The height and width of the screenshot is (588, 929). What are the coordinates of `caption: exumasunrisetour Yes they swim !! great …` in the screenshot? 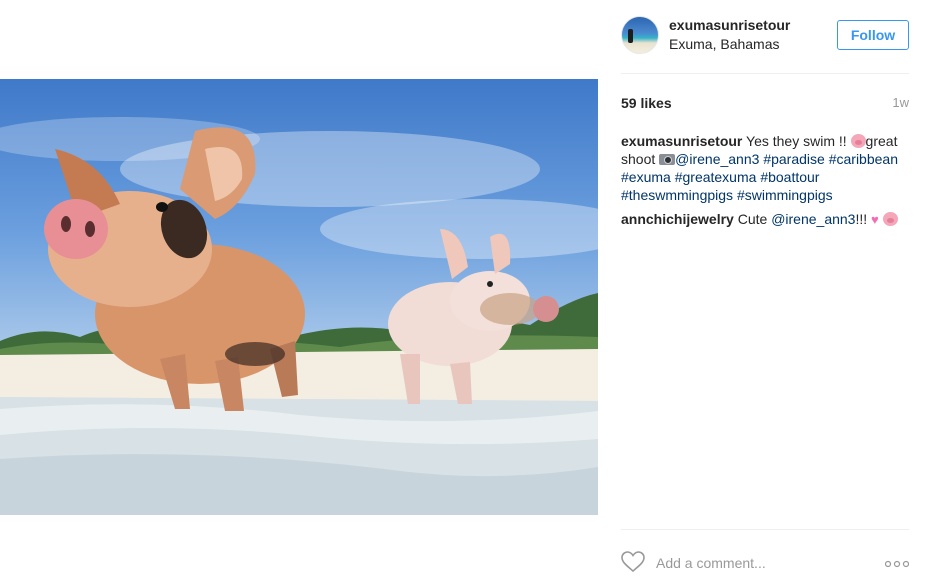 It's located at (765, 168).